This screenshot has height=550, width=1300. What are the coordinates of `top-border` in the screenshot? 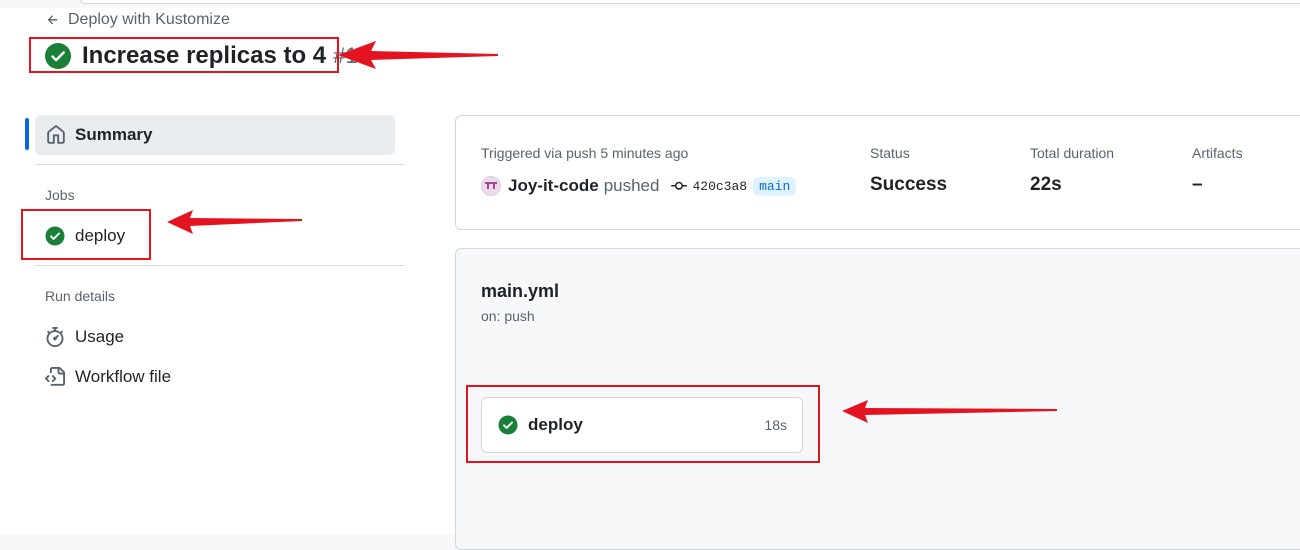 It's located at (690, 2).